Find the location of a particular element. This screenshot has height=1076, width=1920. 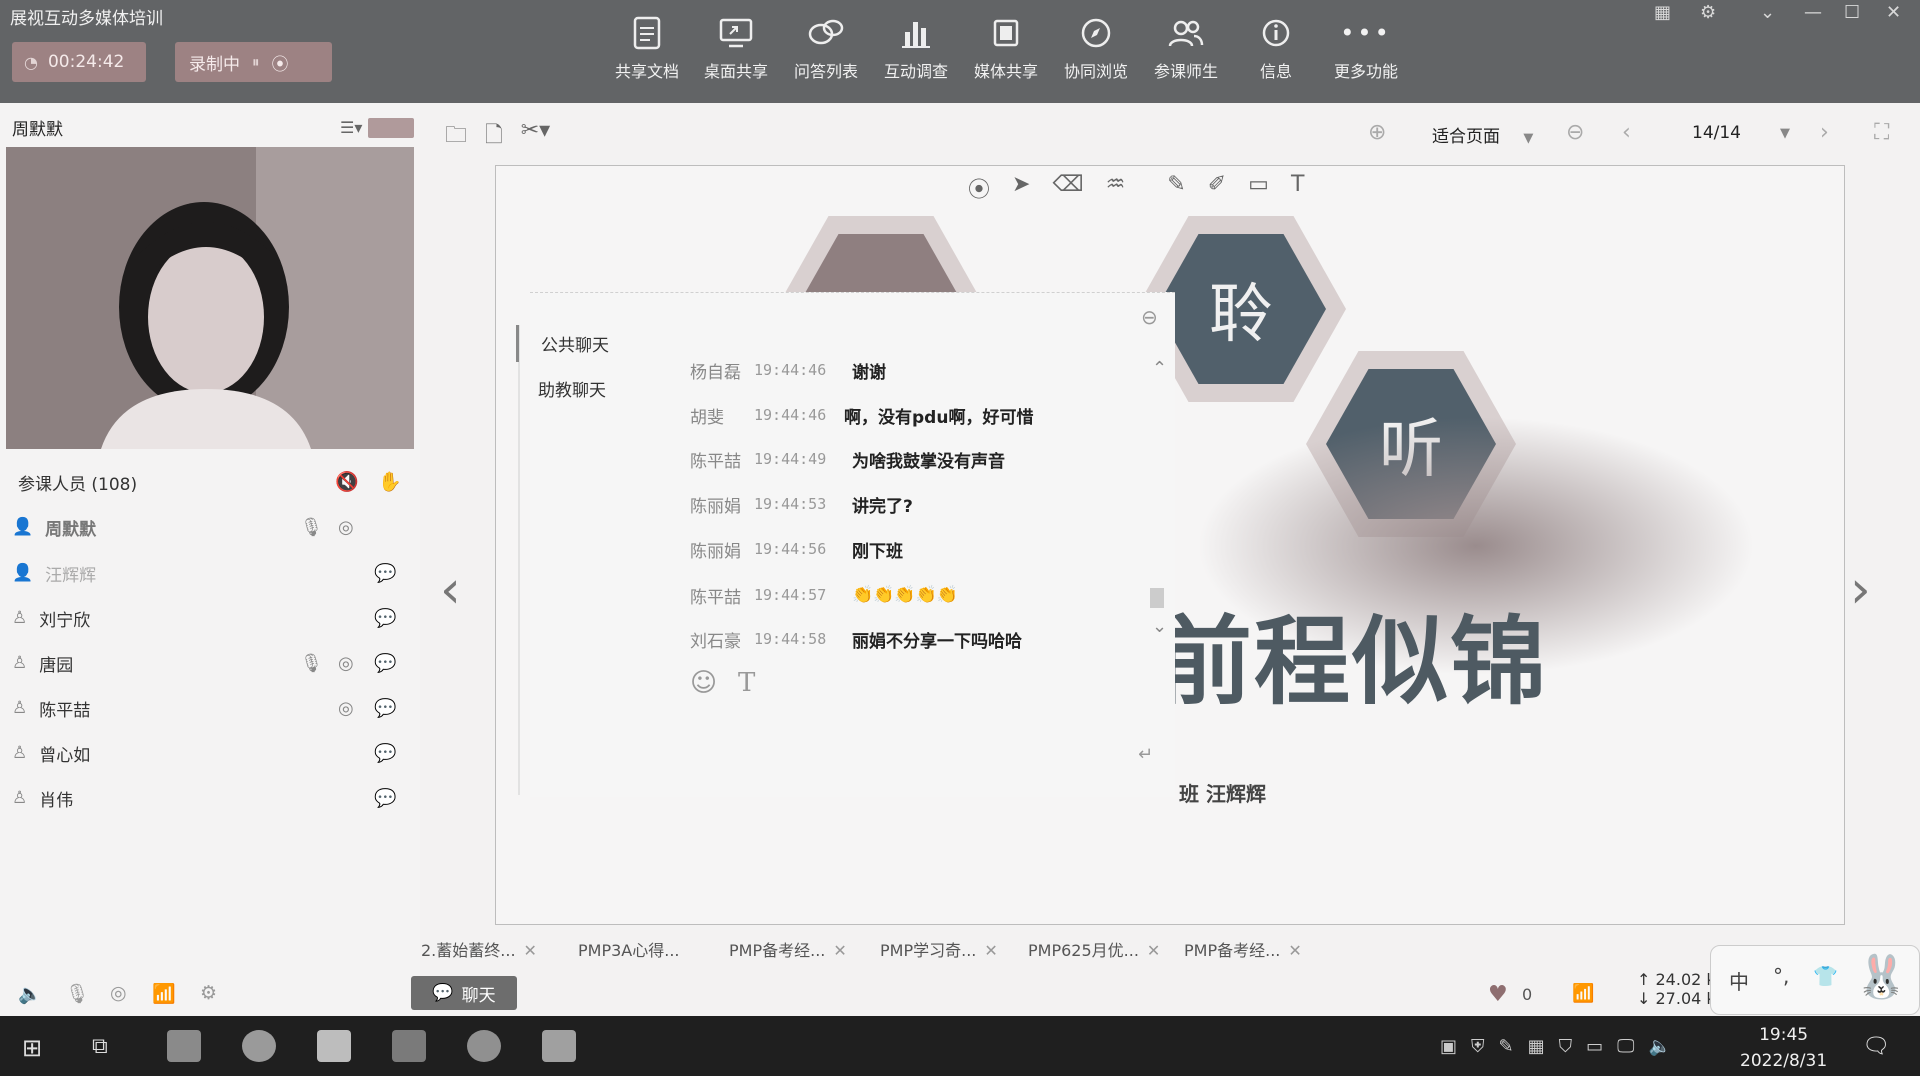

prev-page-icon: ‹ is located at coordinates (1626, 132).